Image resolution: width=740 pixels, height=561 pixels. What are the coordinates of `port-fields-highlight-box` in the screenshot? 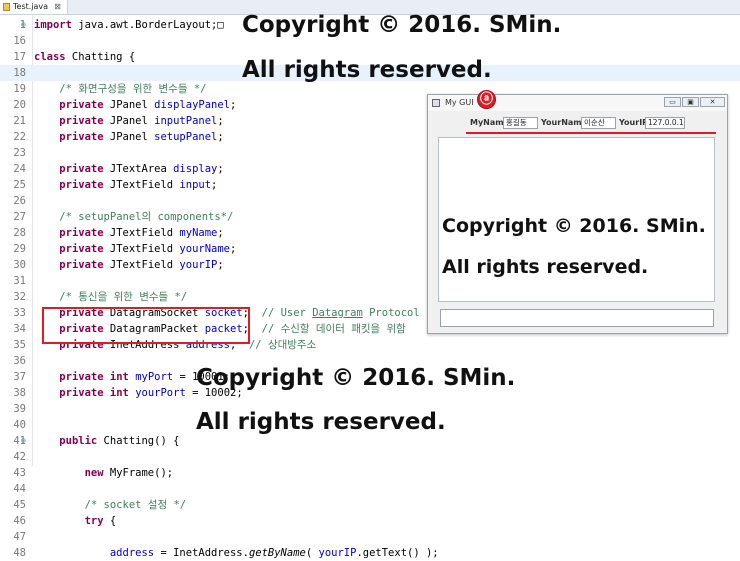 It's located at (146, 325).